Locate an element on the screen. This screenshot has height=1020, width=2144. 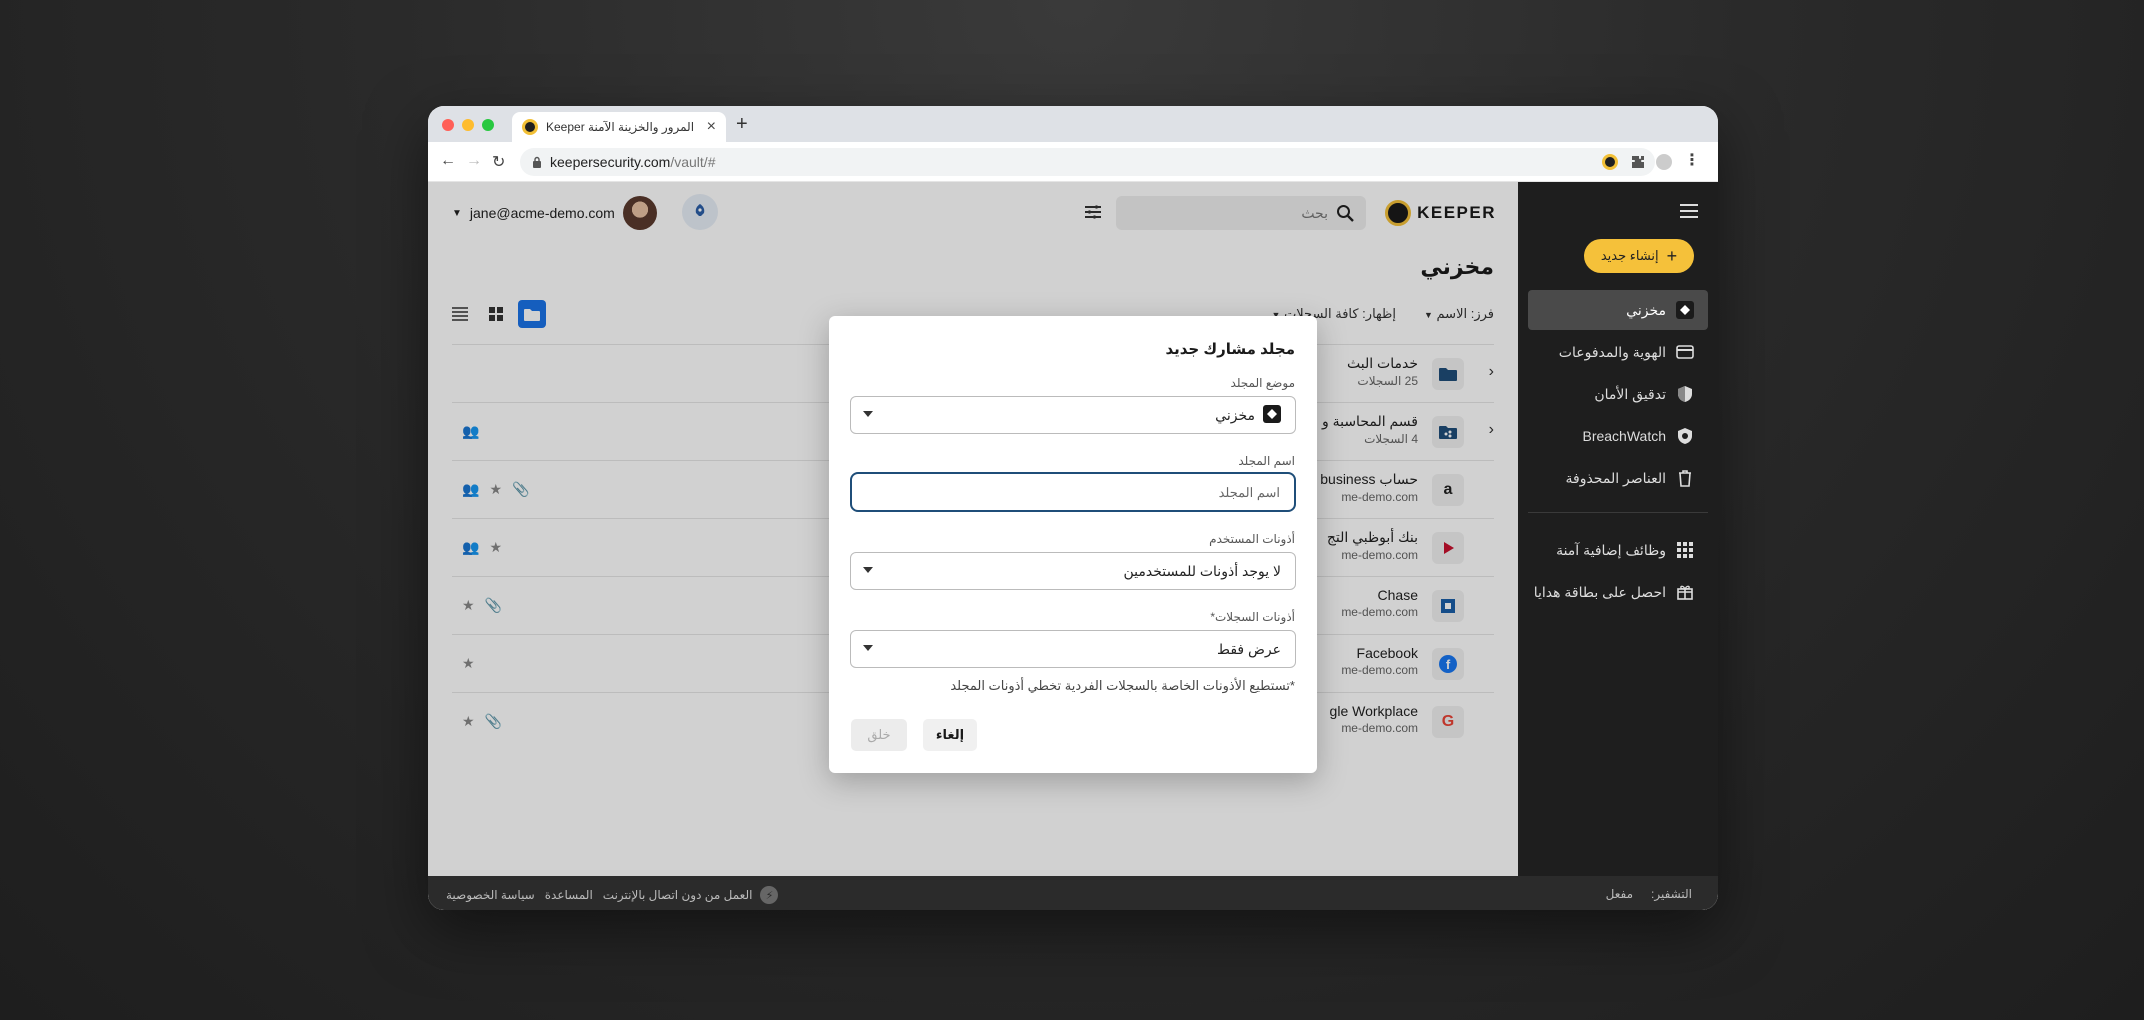
sidebar-item-vault: مخزني is located at coordinates (1618, 310).